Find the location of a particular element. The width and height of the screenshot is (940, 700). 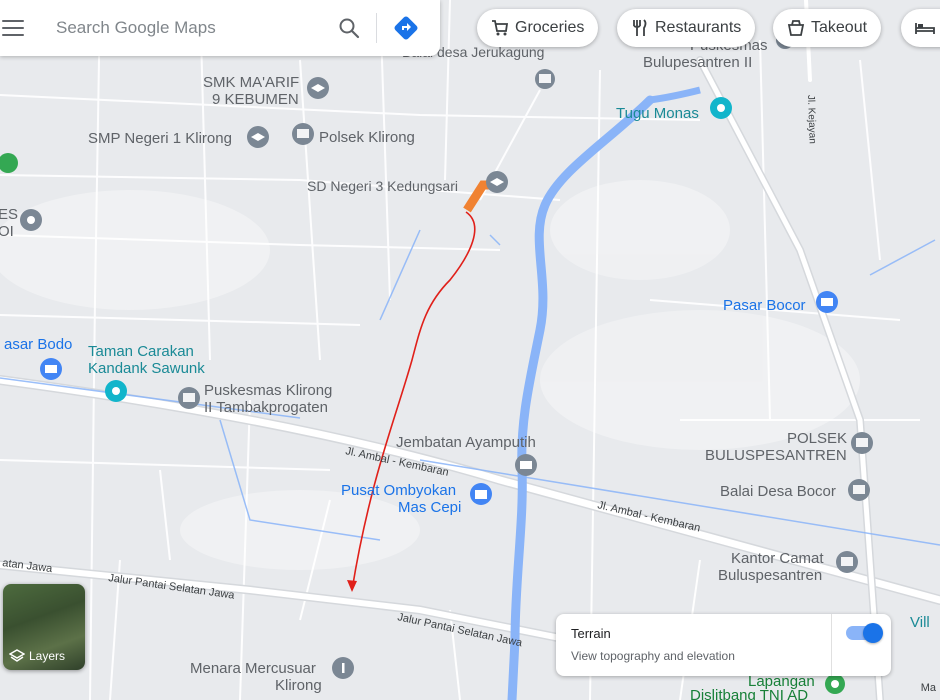

park-icon is located at coordinates (835, 684).